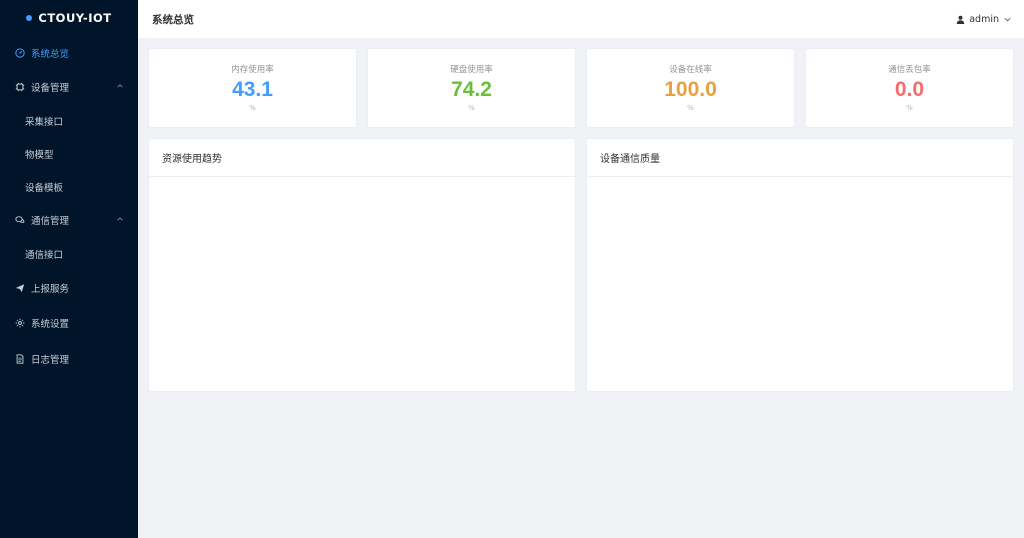  Describe the element at coordinates (20, 288) in the screenshot. I see `paper-plane-icon` at that location.